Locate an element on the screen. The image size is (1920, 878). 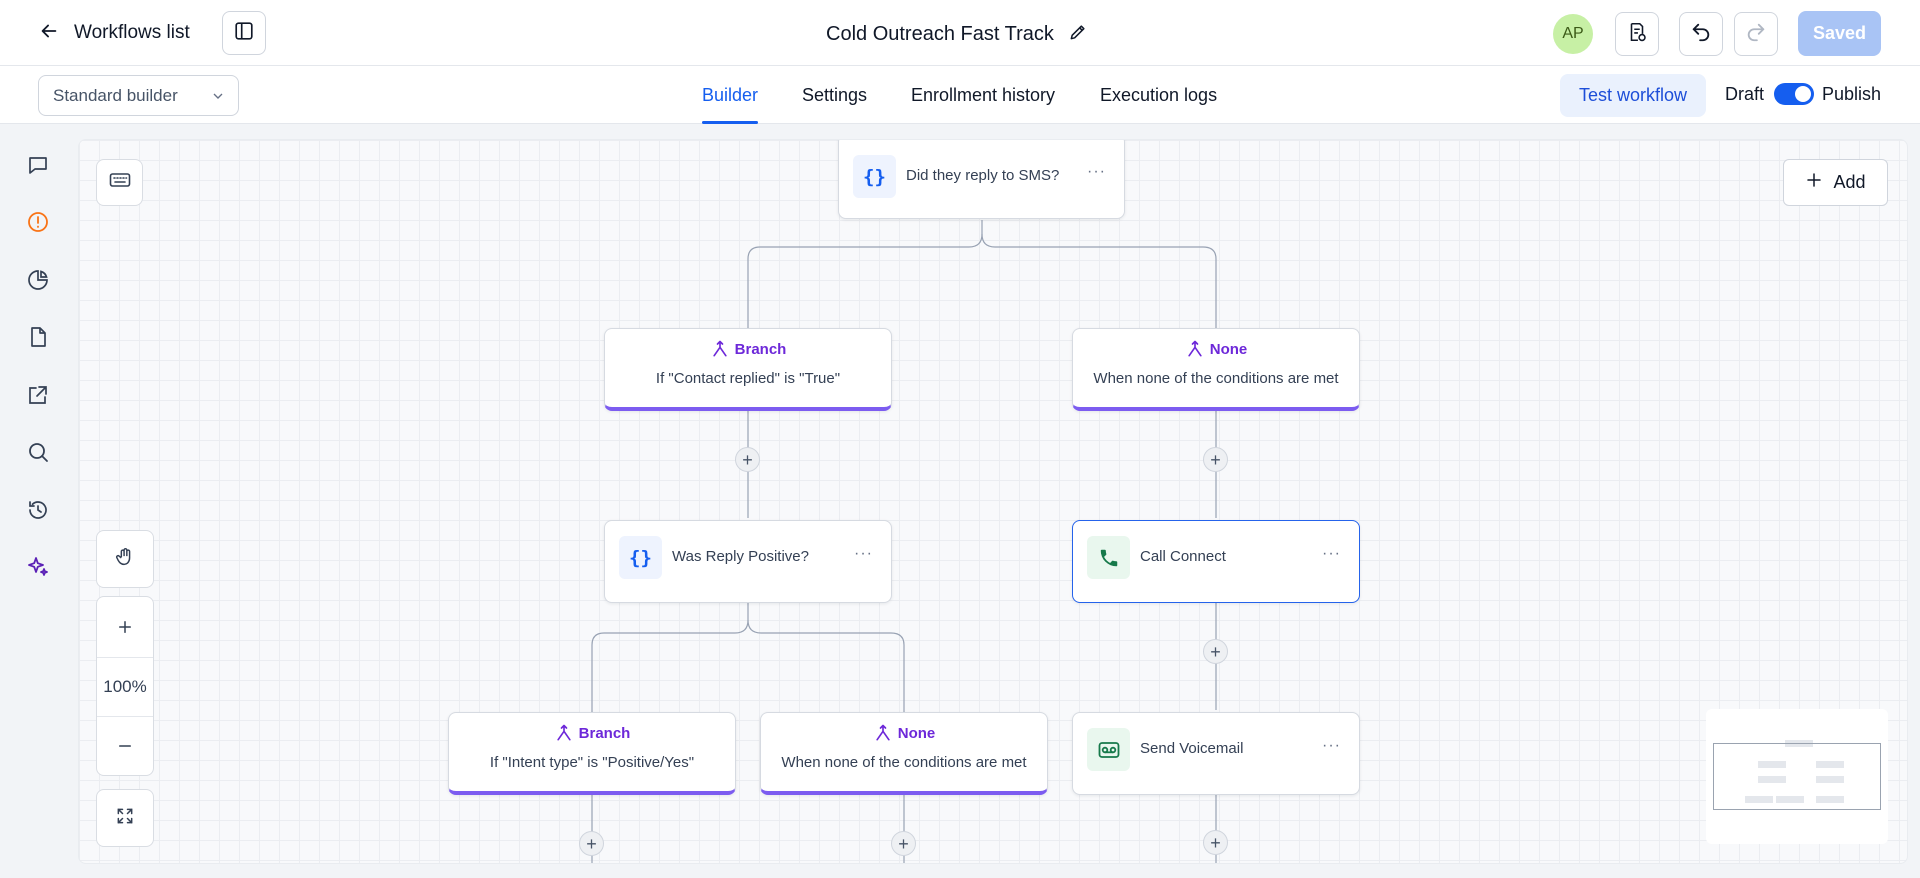
add-label: Add is located at coordinates (1849, 182).